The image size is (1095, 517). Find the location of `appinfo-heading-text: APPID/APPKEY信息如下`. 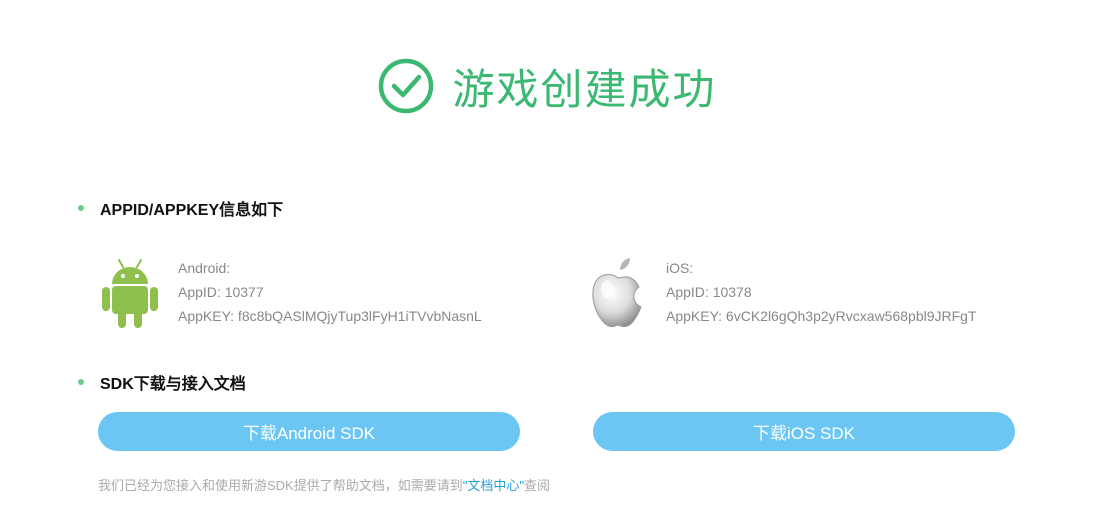

appinfo-heading-text: APPID/APPKEY信息如下 is located at coordinates (192, 210).